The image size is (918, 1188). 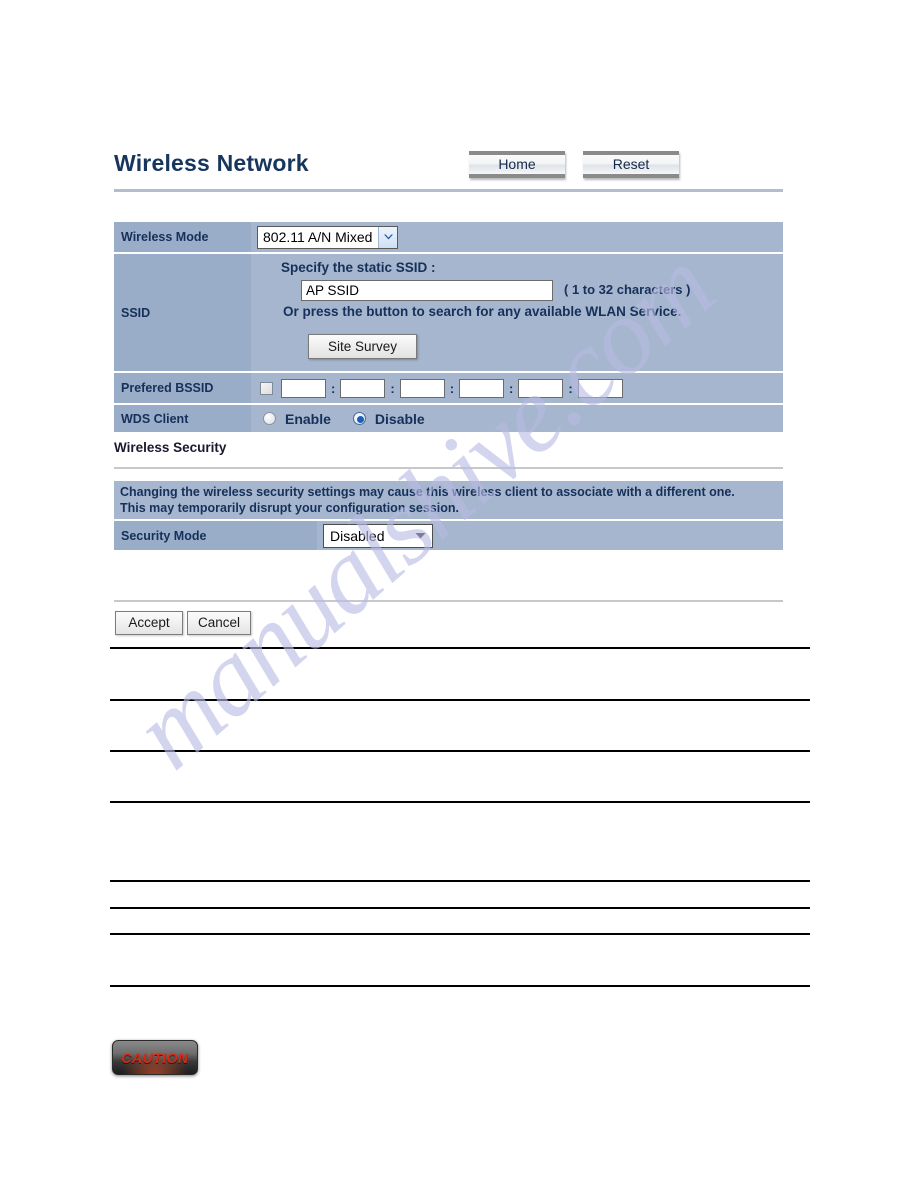 What do you see at coordinates (308, 418) in the screenshot?
I see `wds-enable-label: Enable` at bounding box center [308, 418].